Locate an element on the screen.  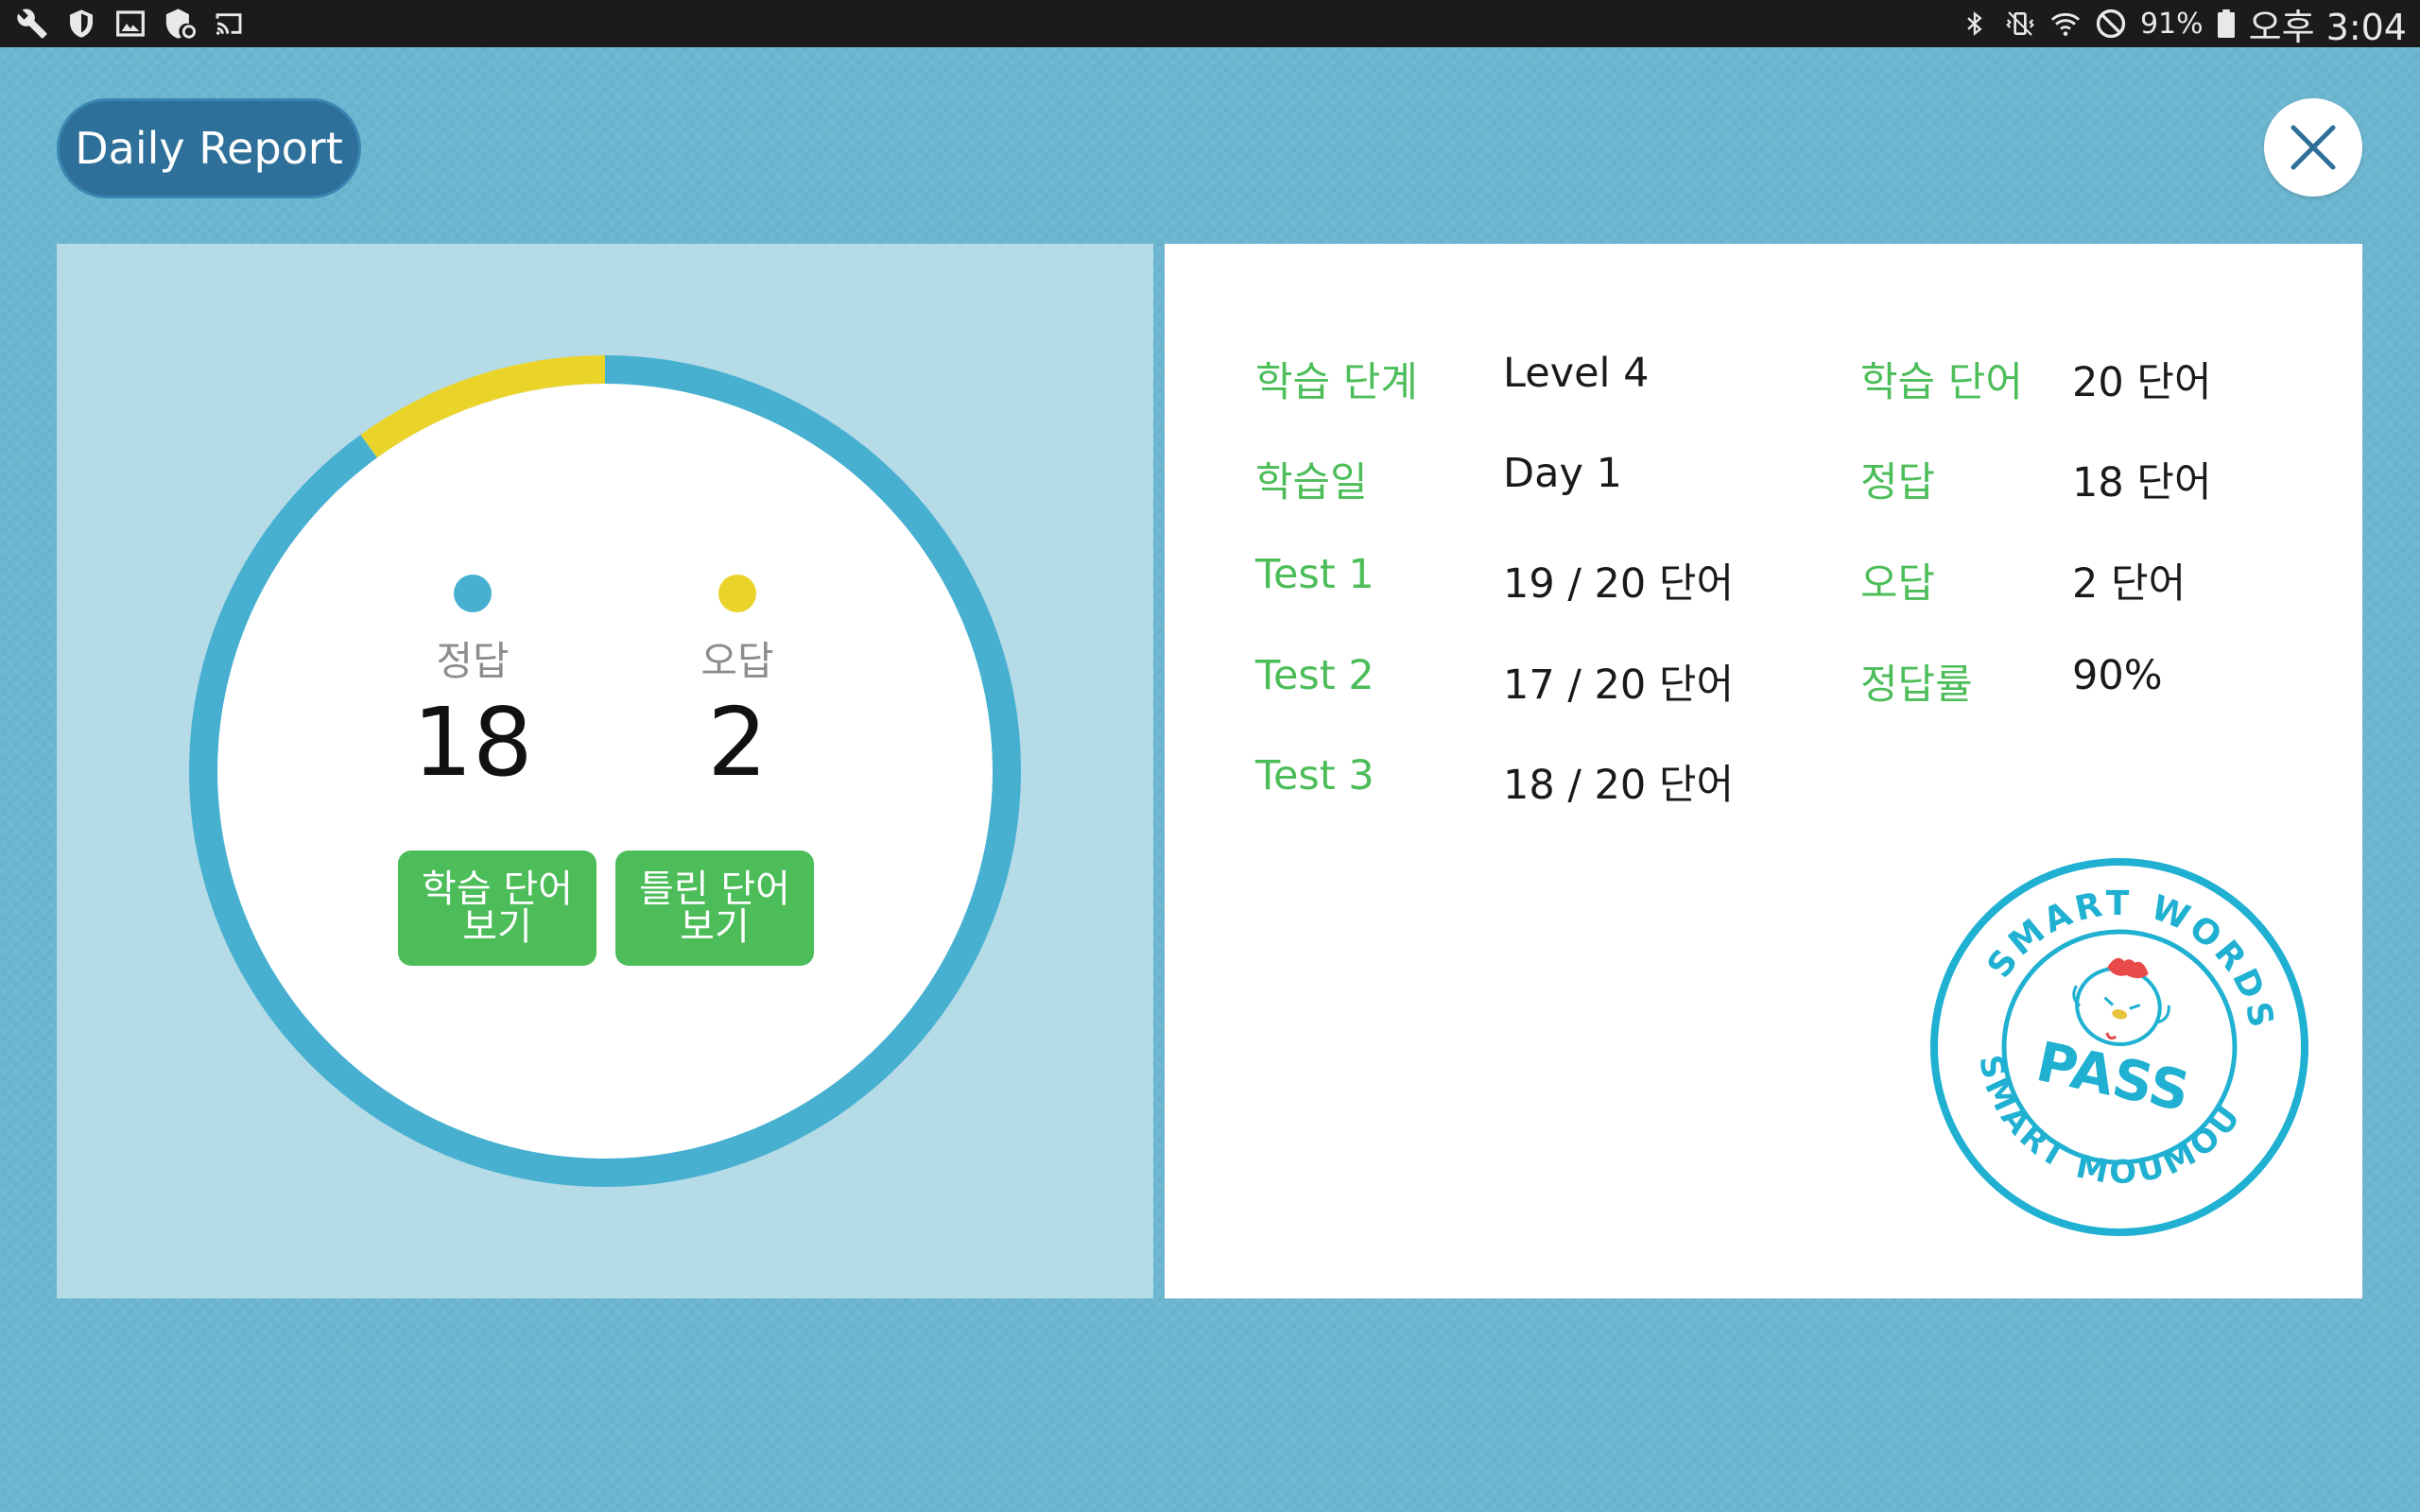
wrong-legend-dot is located at coordinates (737, 593).